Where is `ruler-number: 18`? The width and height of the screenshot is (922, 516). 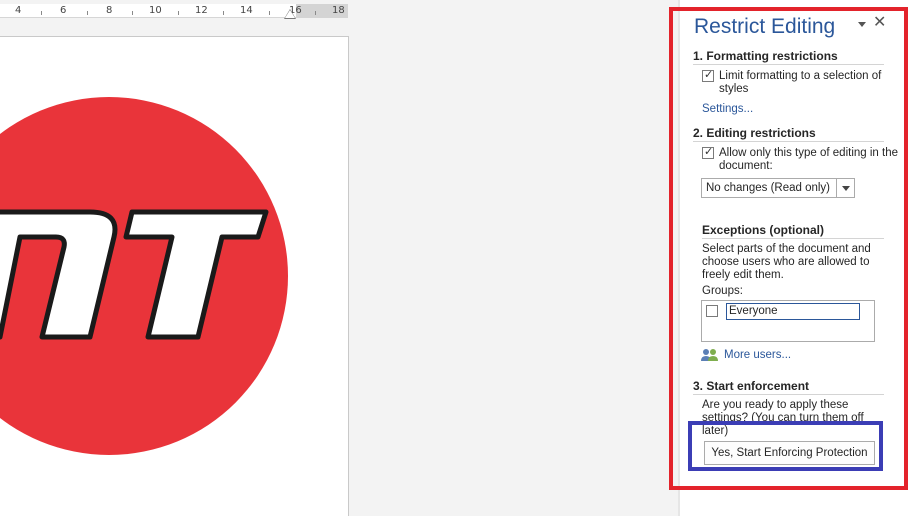
ruler-number: 18 is located at coordinates (338, 10).